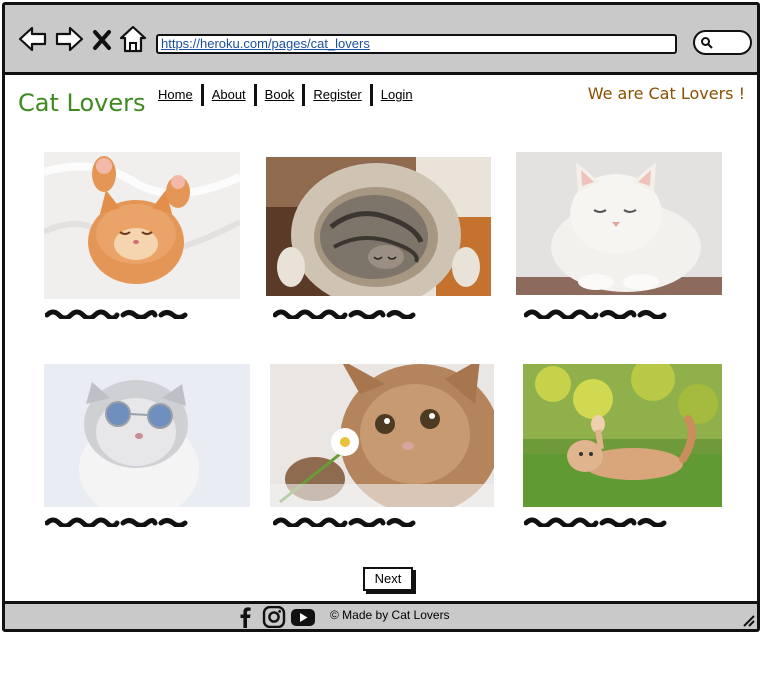 This screenshot has width=763, height=688. Describe the element at coordinates (748, 620) in the screenshot. I see `resize-grip-icon` at that location.